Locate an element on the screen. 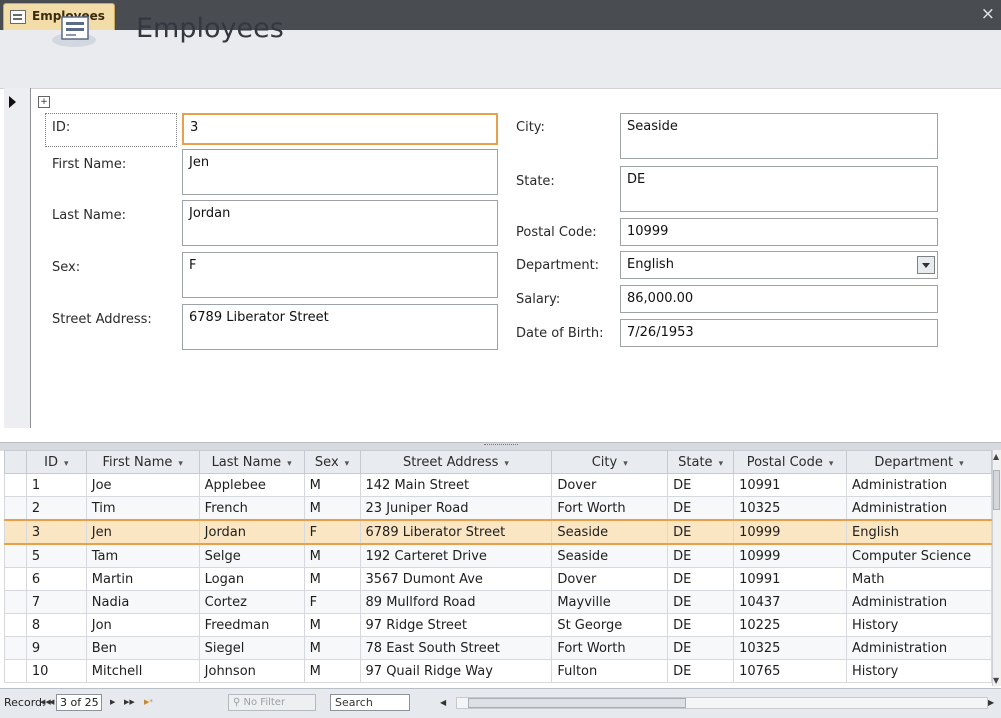 The height and width of the screenshot is (718, 1001). table-cell: 3567 Dumont Ave is located at coordinates (456, 579).